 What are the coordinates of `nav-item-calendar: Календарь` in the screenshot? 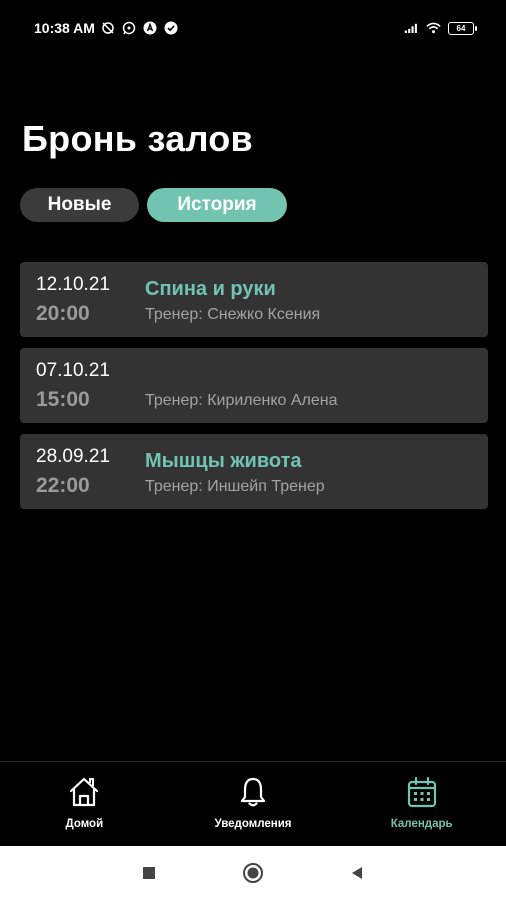 It's located at (421, 804).